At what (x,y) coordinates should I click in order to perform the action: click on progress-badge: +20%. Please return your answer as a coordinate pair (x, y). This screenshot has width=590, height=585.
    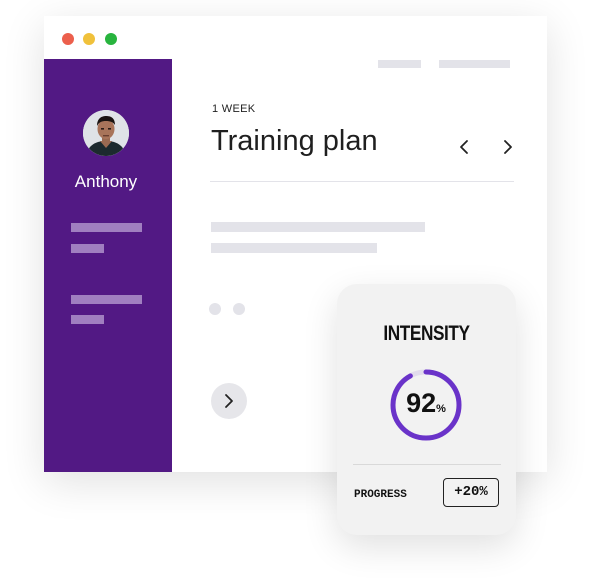
    Looking at the image, I should click on (471, 492).